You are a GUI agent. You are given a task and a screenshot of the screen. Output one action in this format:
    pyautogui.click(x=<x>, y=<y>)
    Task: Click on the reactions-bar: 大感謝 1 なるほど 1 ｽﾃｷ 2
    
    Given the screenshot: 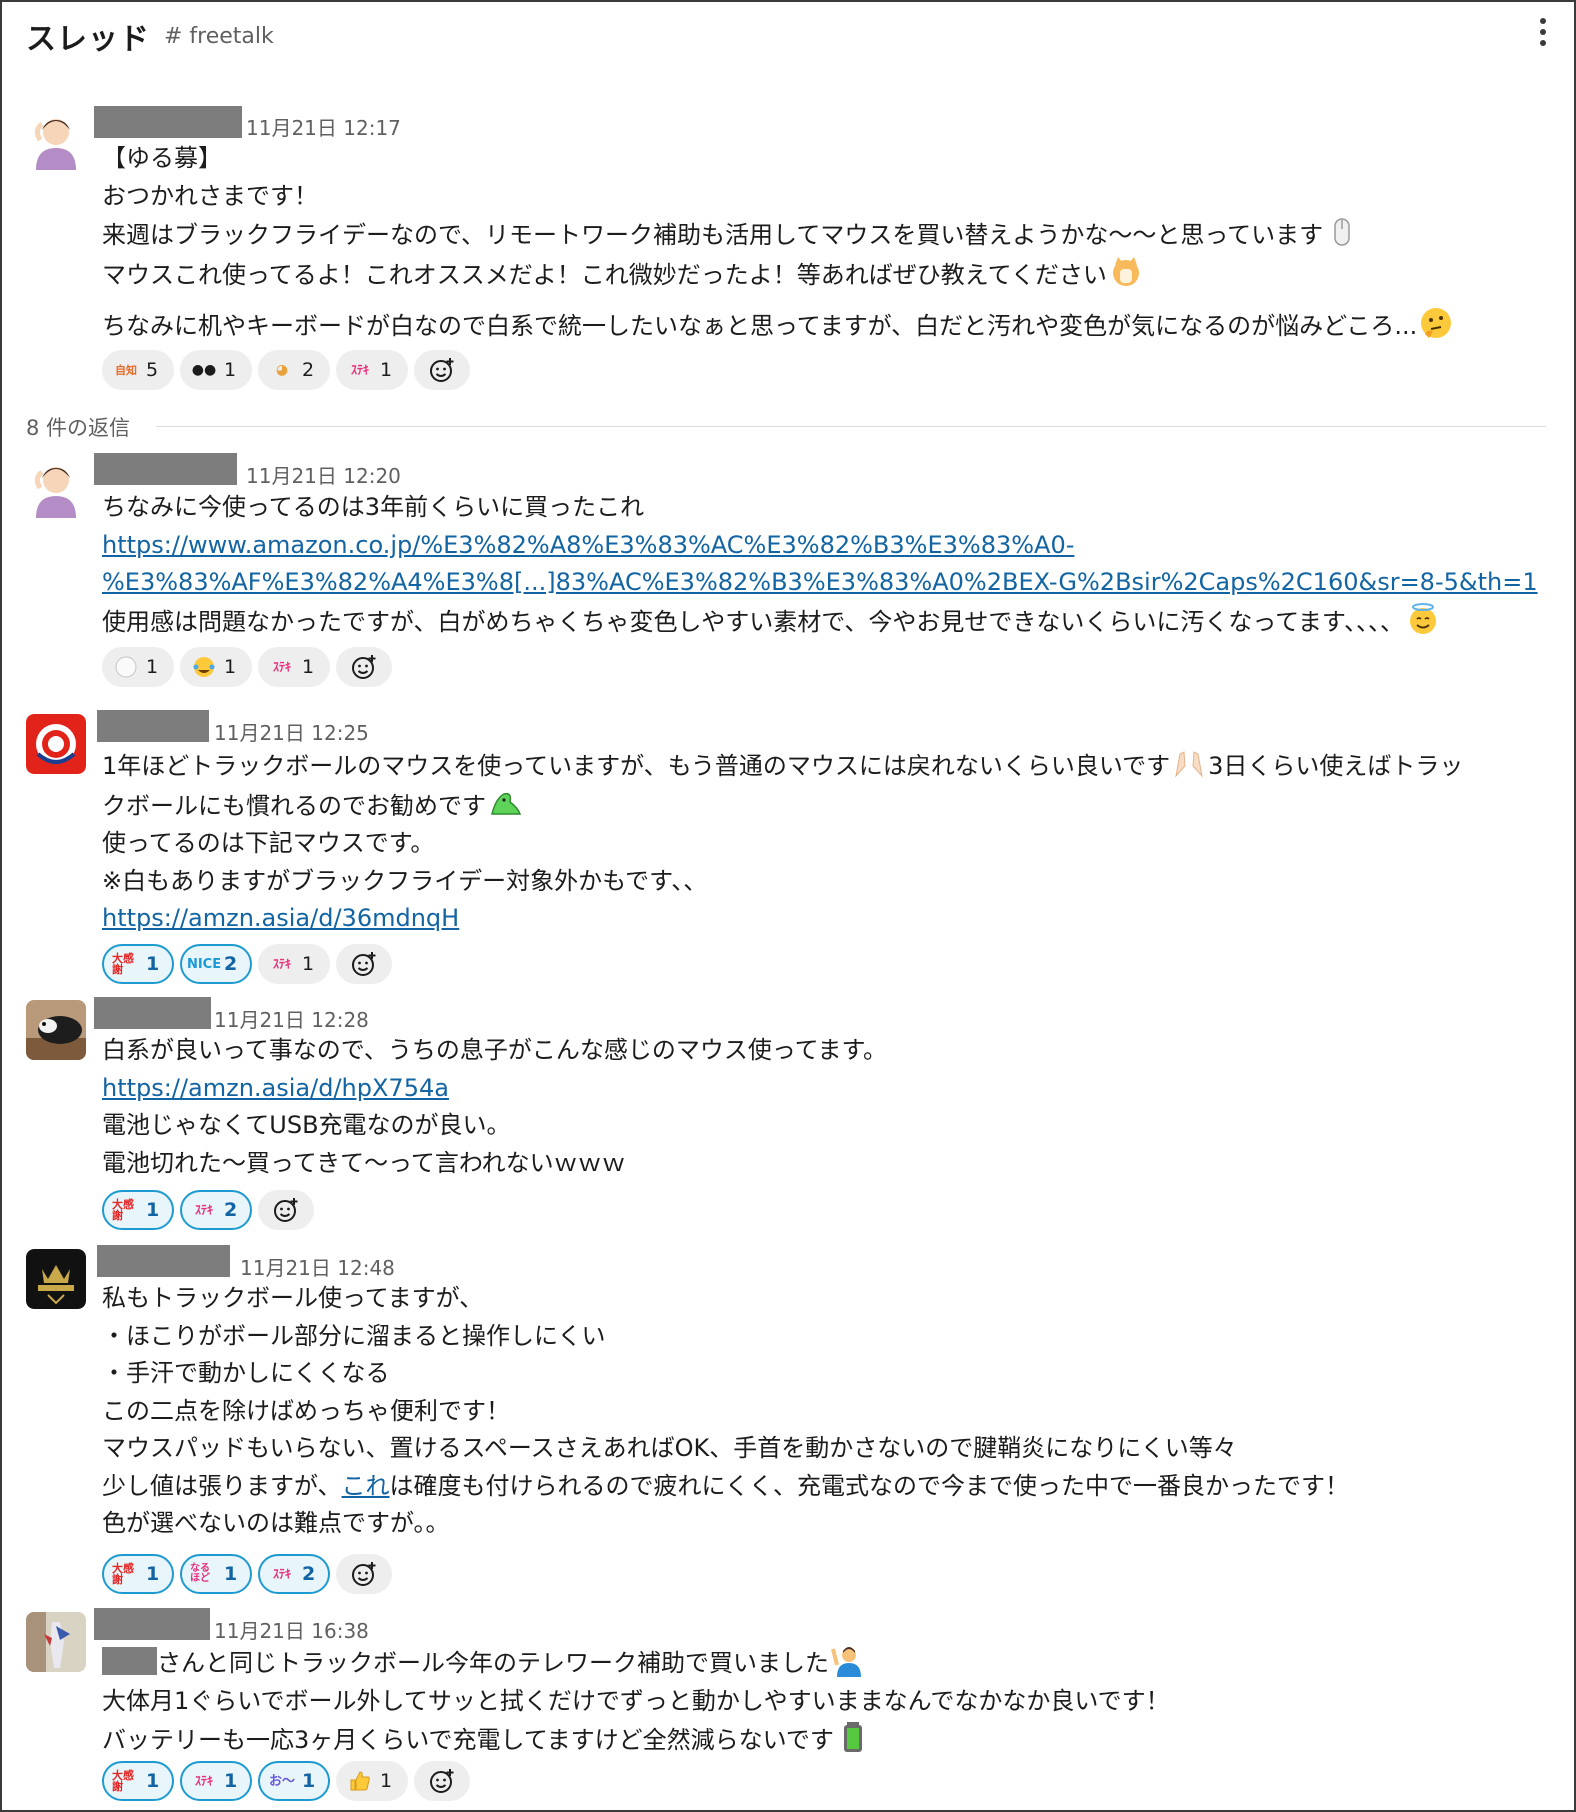 What is the action you would take?
    pyautogui.click(x=247, y=1574)
    